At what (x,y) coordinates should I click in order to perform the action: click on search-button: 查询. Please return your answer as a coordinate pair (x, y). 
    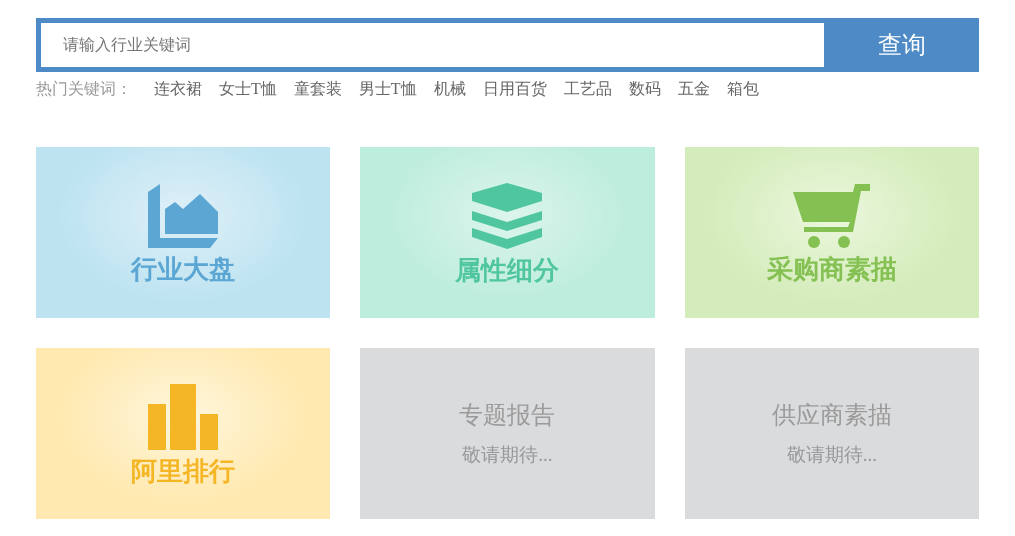
    Looking at the image, I should click on (901, 45).